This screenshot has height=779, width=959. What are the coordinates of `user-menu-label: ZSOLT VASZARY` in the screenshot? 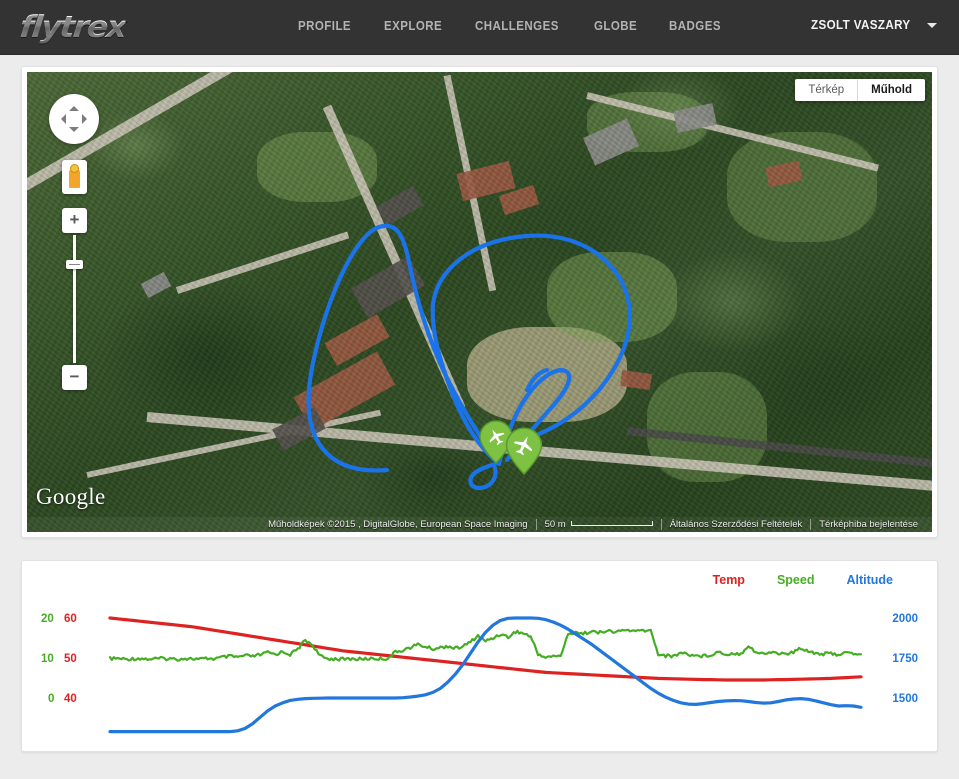 It's located at (860, 25).